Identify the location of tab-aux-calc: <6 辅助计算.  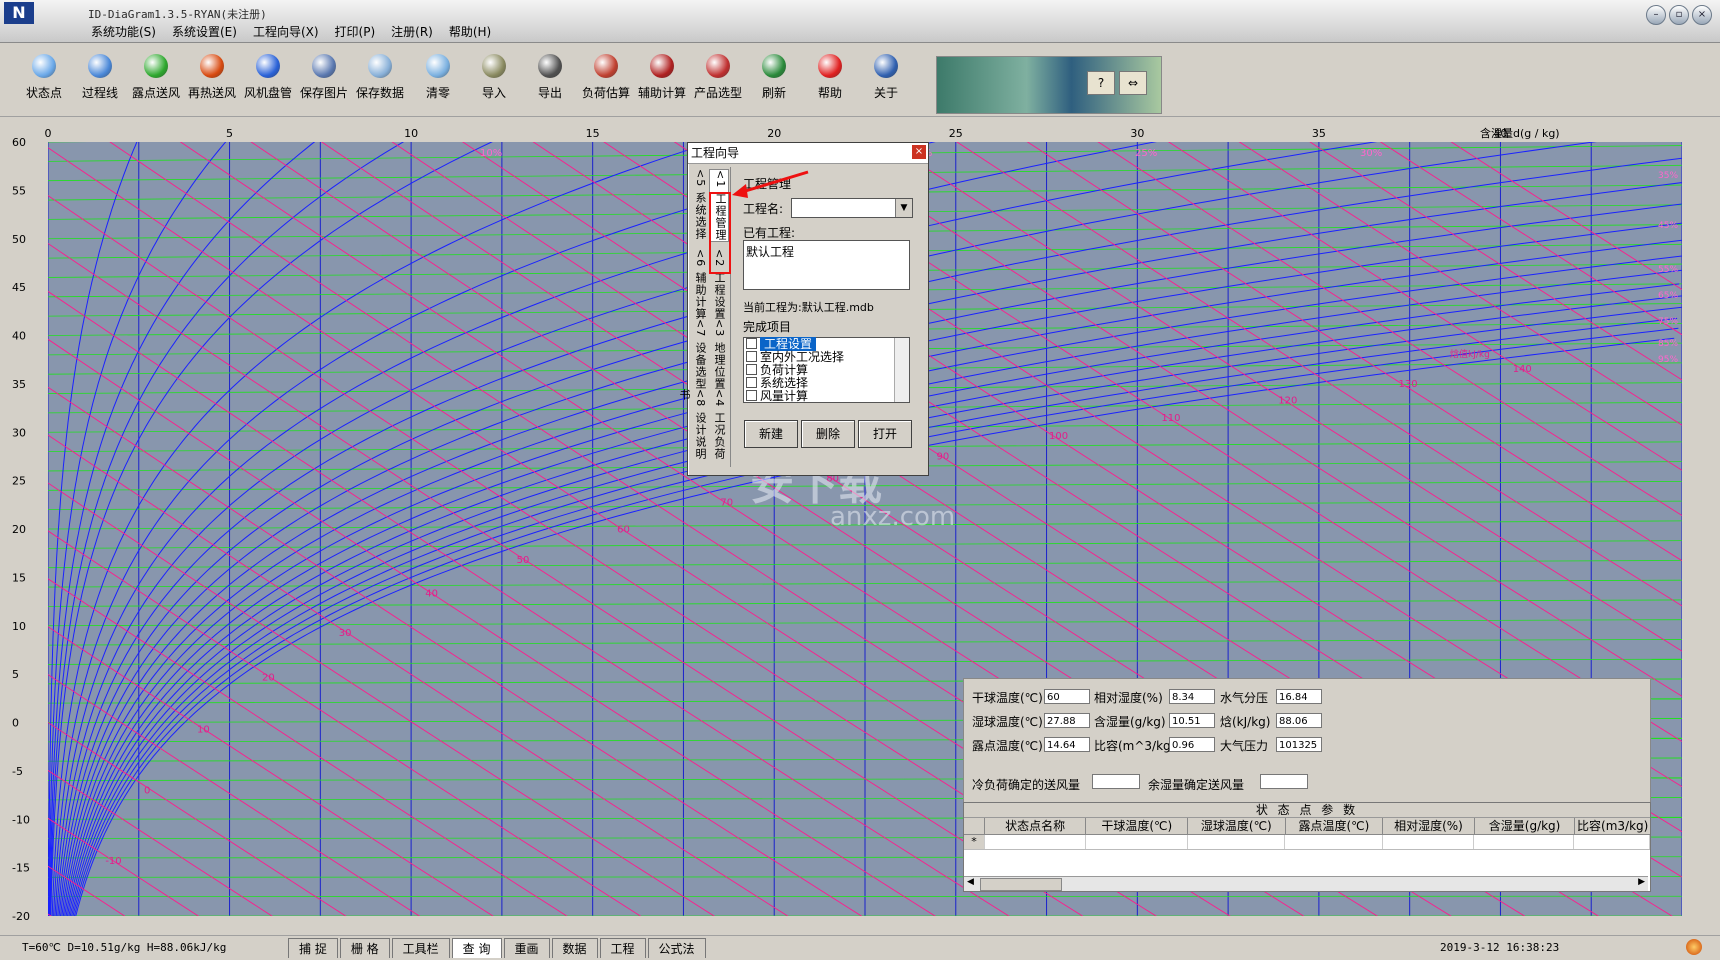
(699, 284).